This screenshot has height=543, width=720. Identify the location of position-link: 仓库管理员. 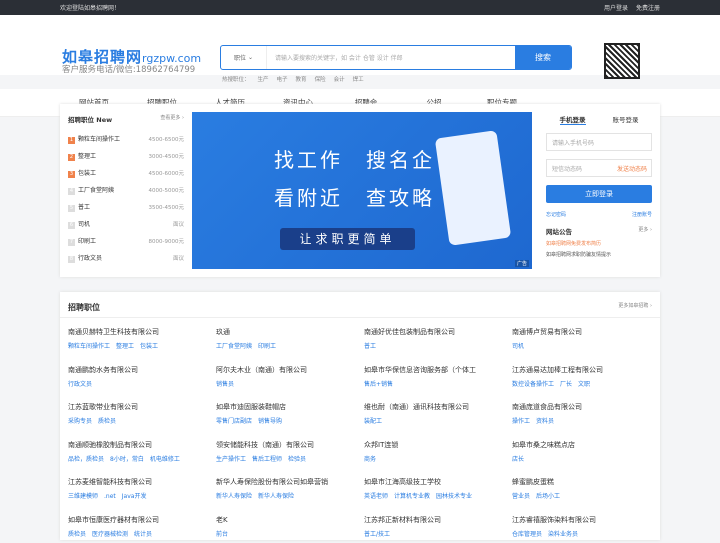
(527, 534).